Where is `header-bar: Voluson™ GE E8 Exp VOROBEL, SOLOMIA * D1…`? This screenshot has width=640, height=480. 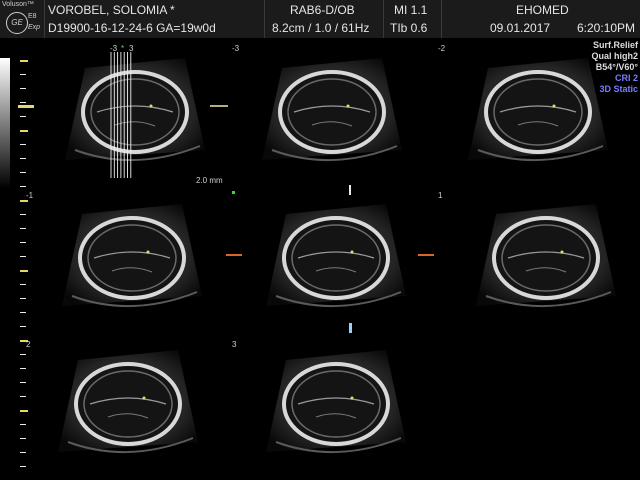
header-bar: Voluson™ GE E8 Exp VOROBEL, SOLOMIA * D1… is located at coordinates (320, 19).